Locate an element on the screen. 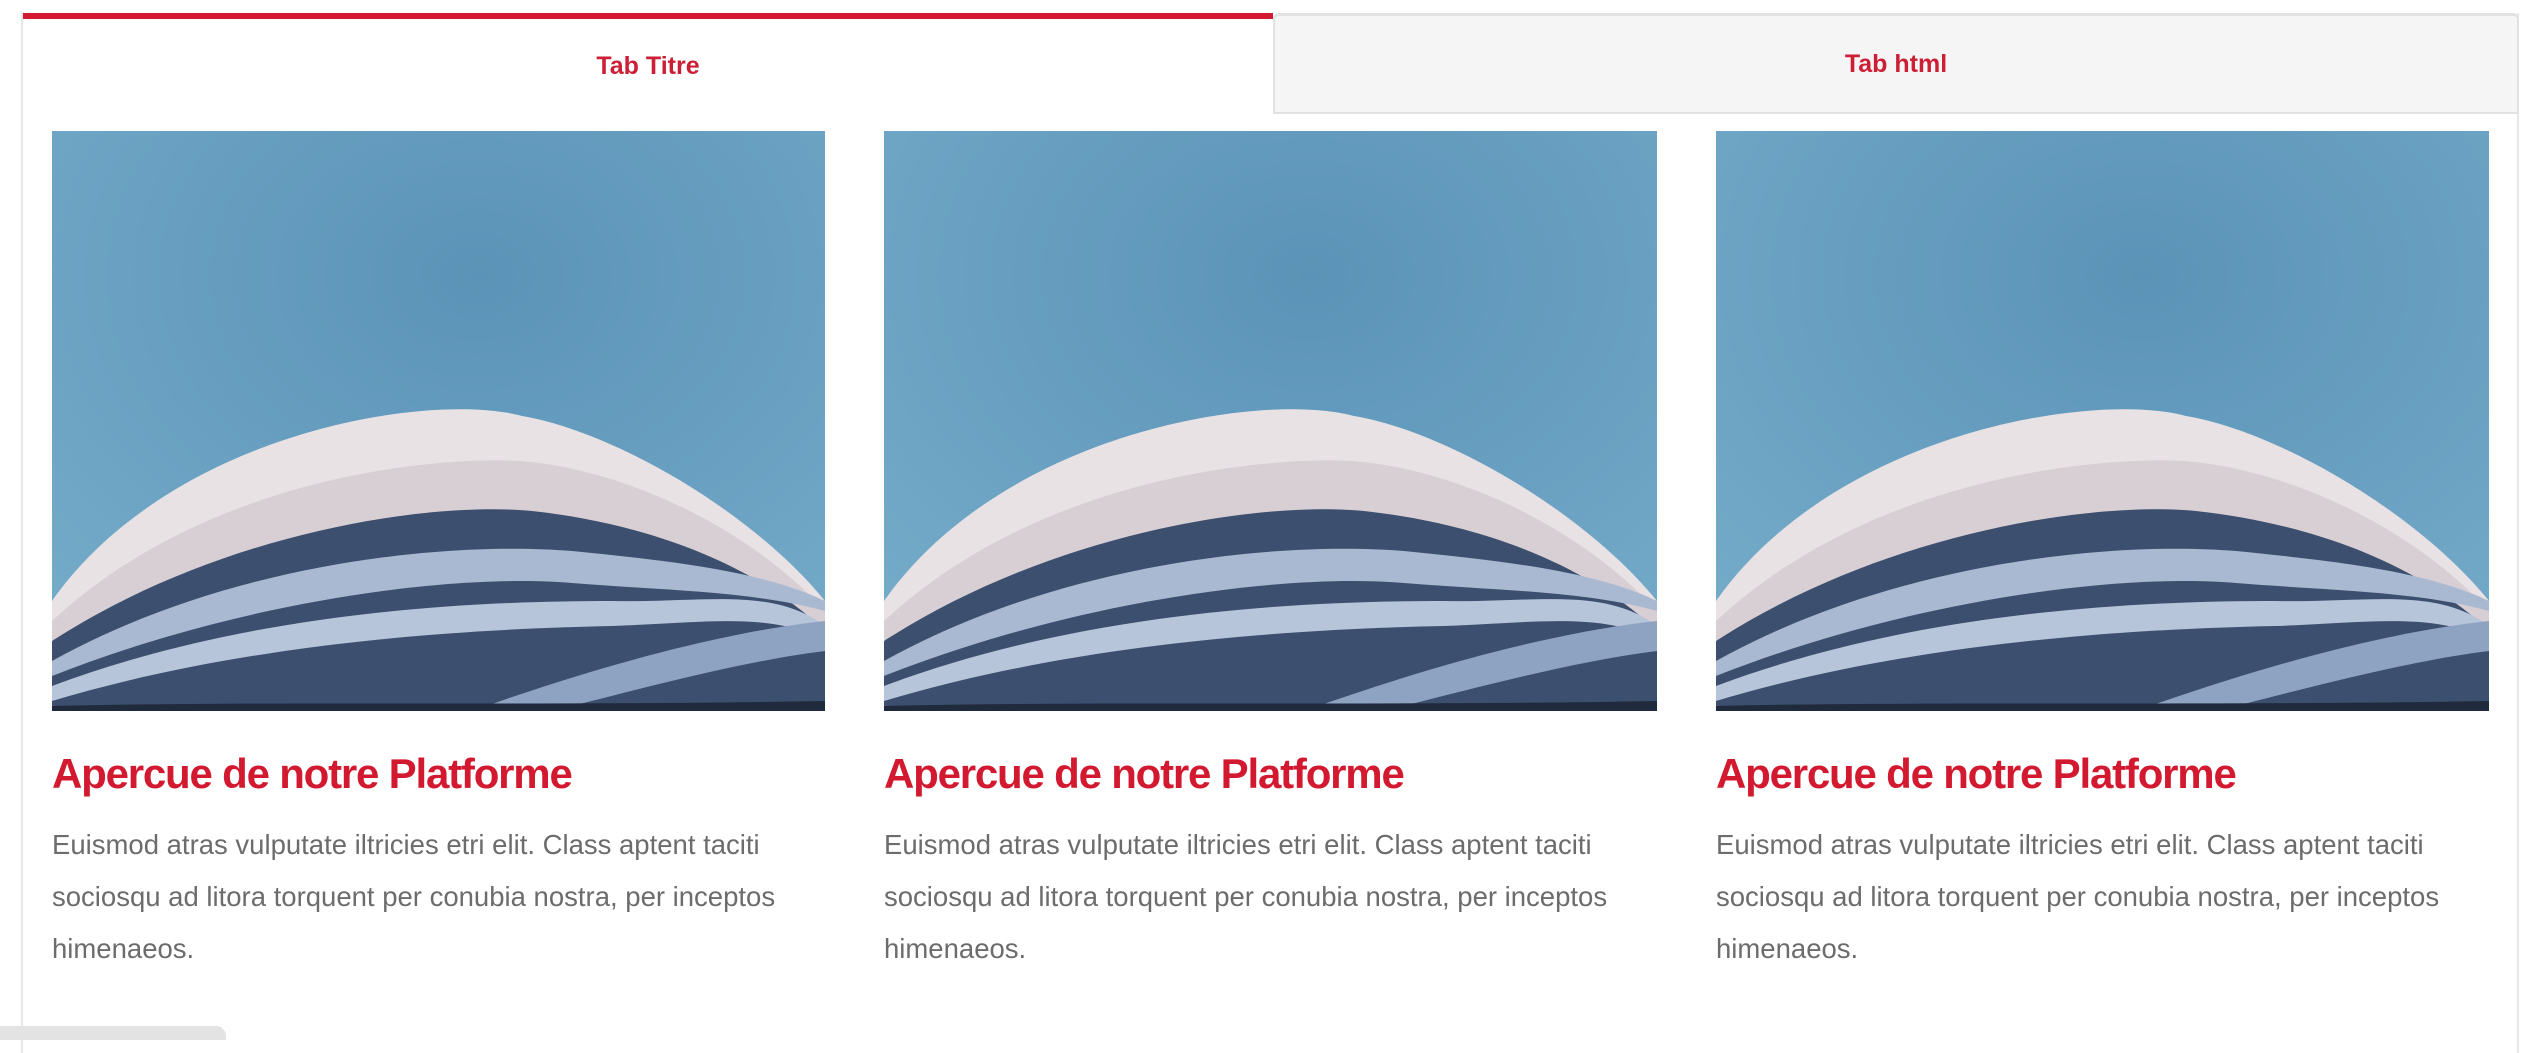  tab-bar: Tab Titre Tab html is located at coordinates (1271, 63).